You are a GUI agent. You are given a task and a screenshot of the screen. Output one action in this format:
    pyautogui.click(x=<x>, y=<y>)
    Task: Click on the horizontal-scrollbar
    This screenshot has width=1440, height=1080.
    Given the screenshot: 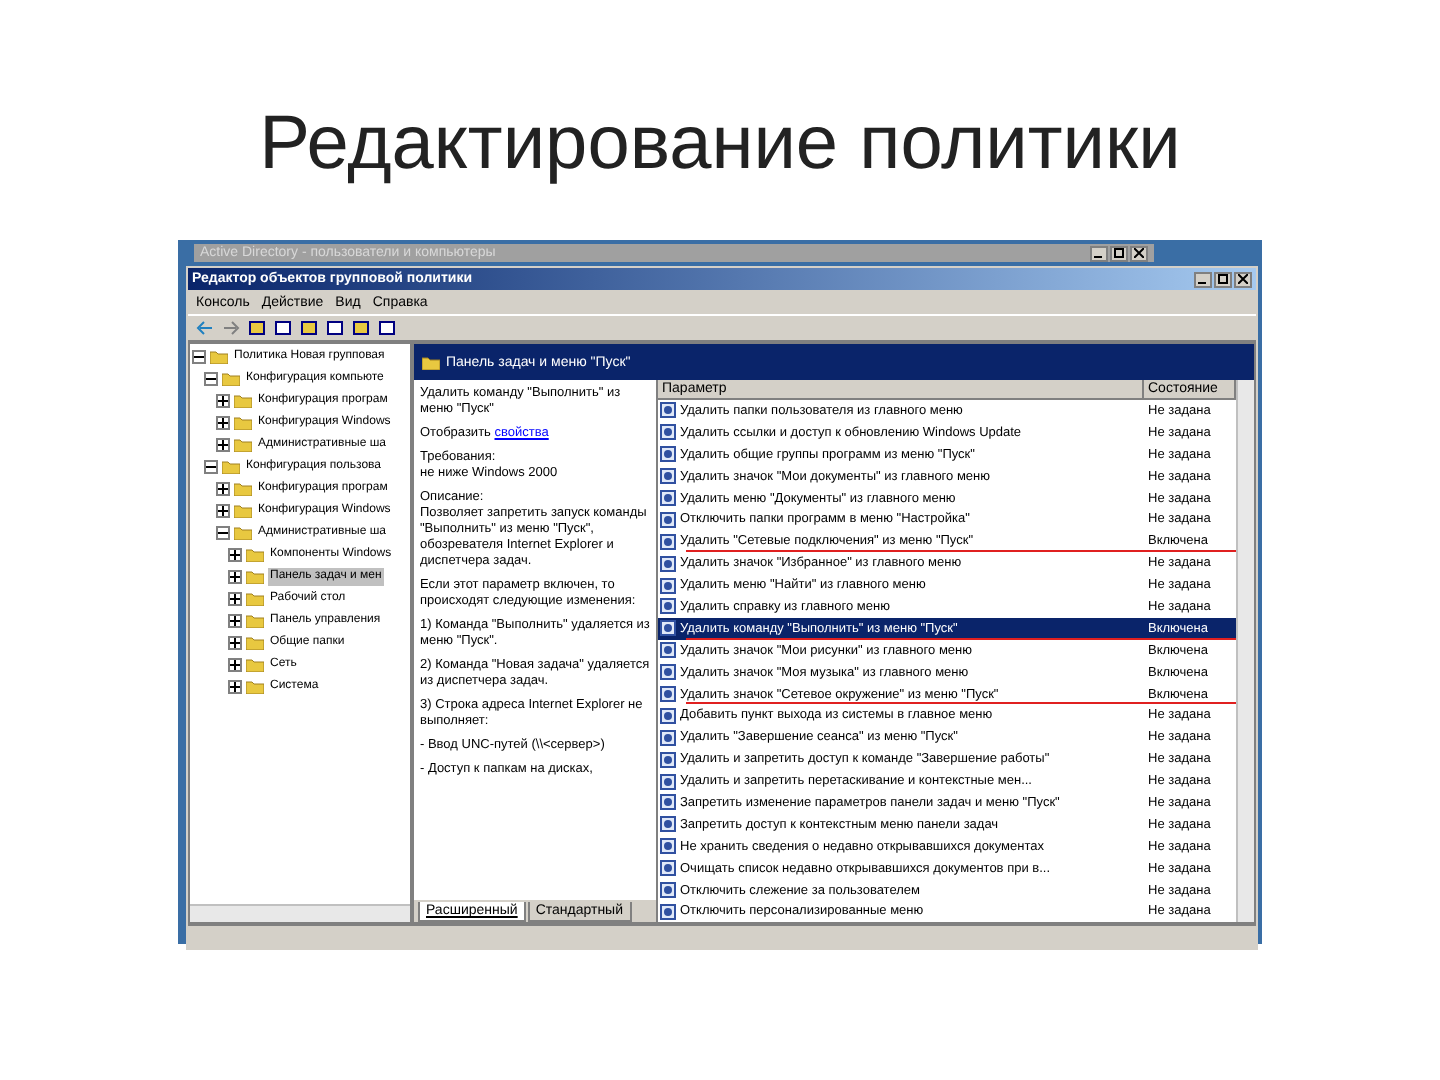 What is the action you would take?
    pyautogui.click(x=300, y=913)
    